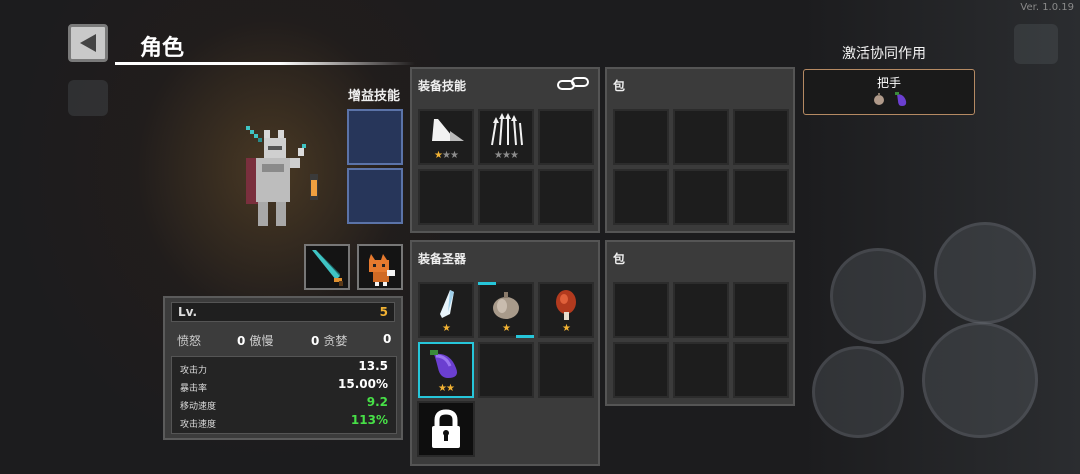  I want to click on ghost-door-icon, so click(980, 380).